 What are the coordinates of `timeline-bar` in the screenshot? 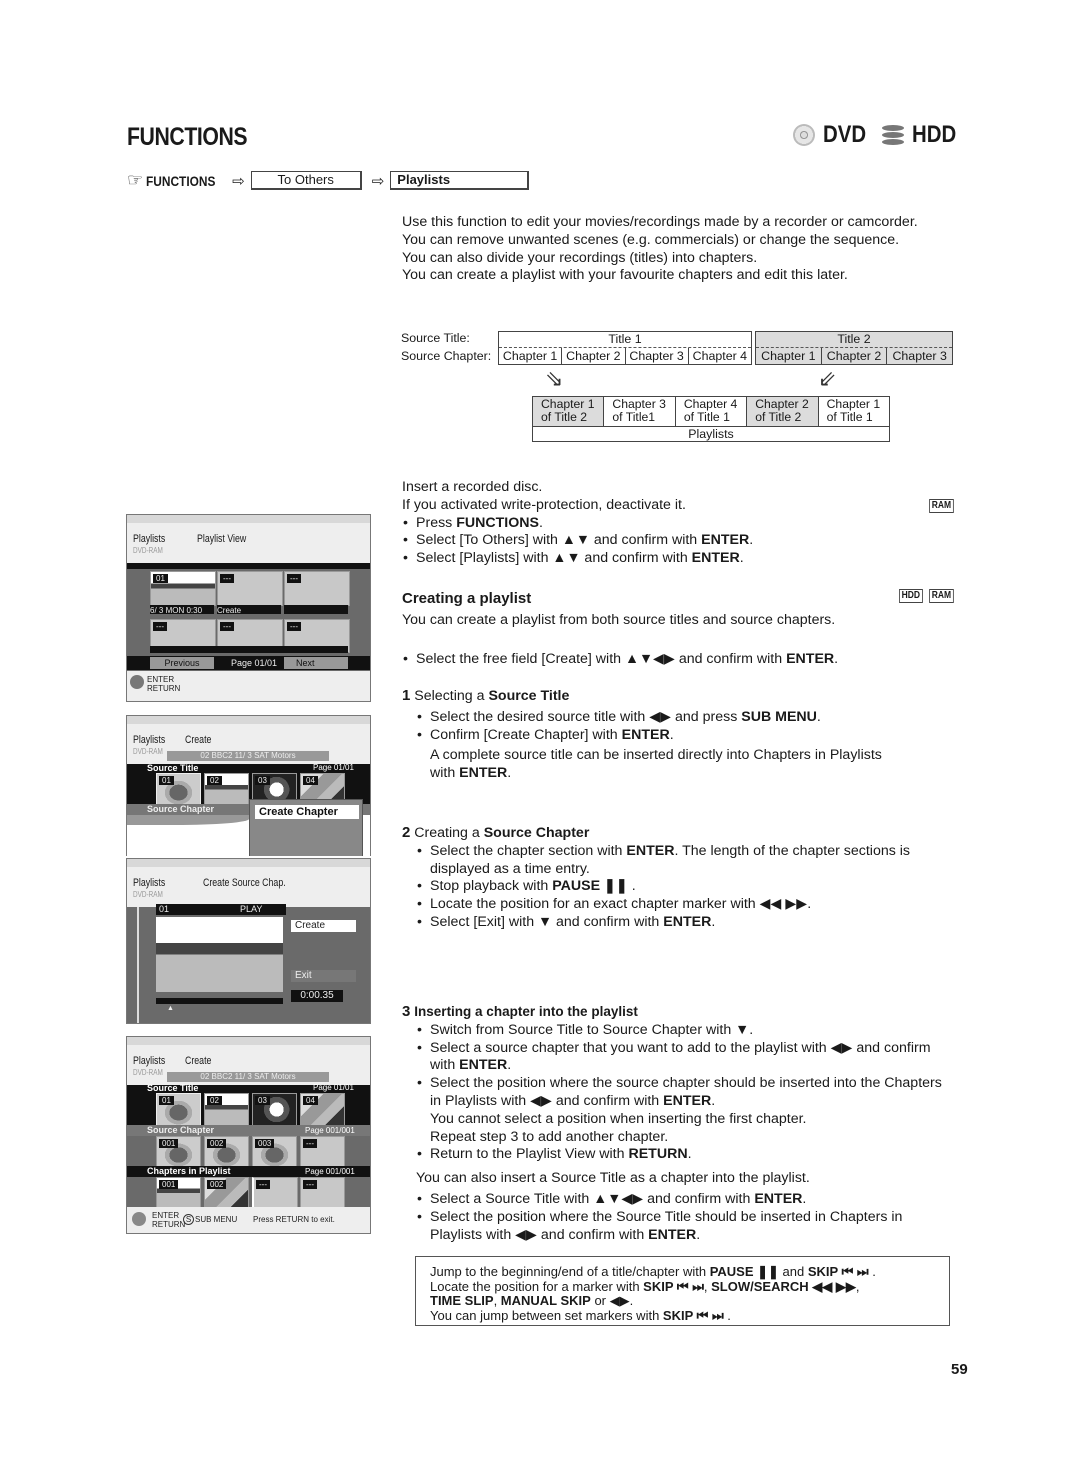 It's located at (219, 1001).